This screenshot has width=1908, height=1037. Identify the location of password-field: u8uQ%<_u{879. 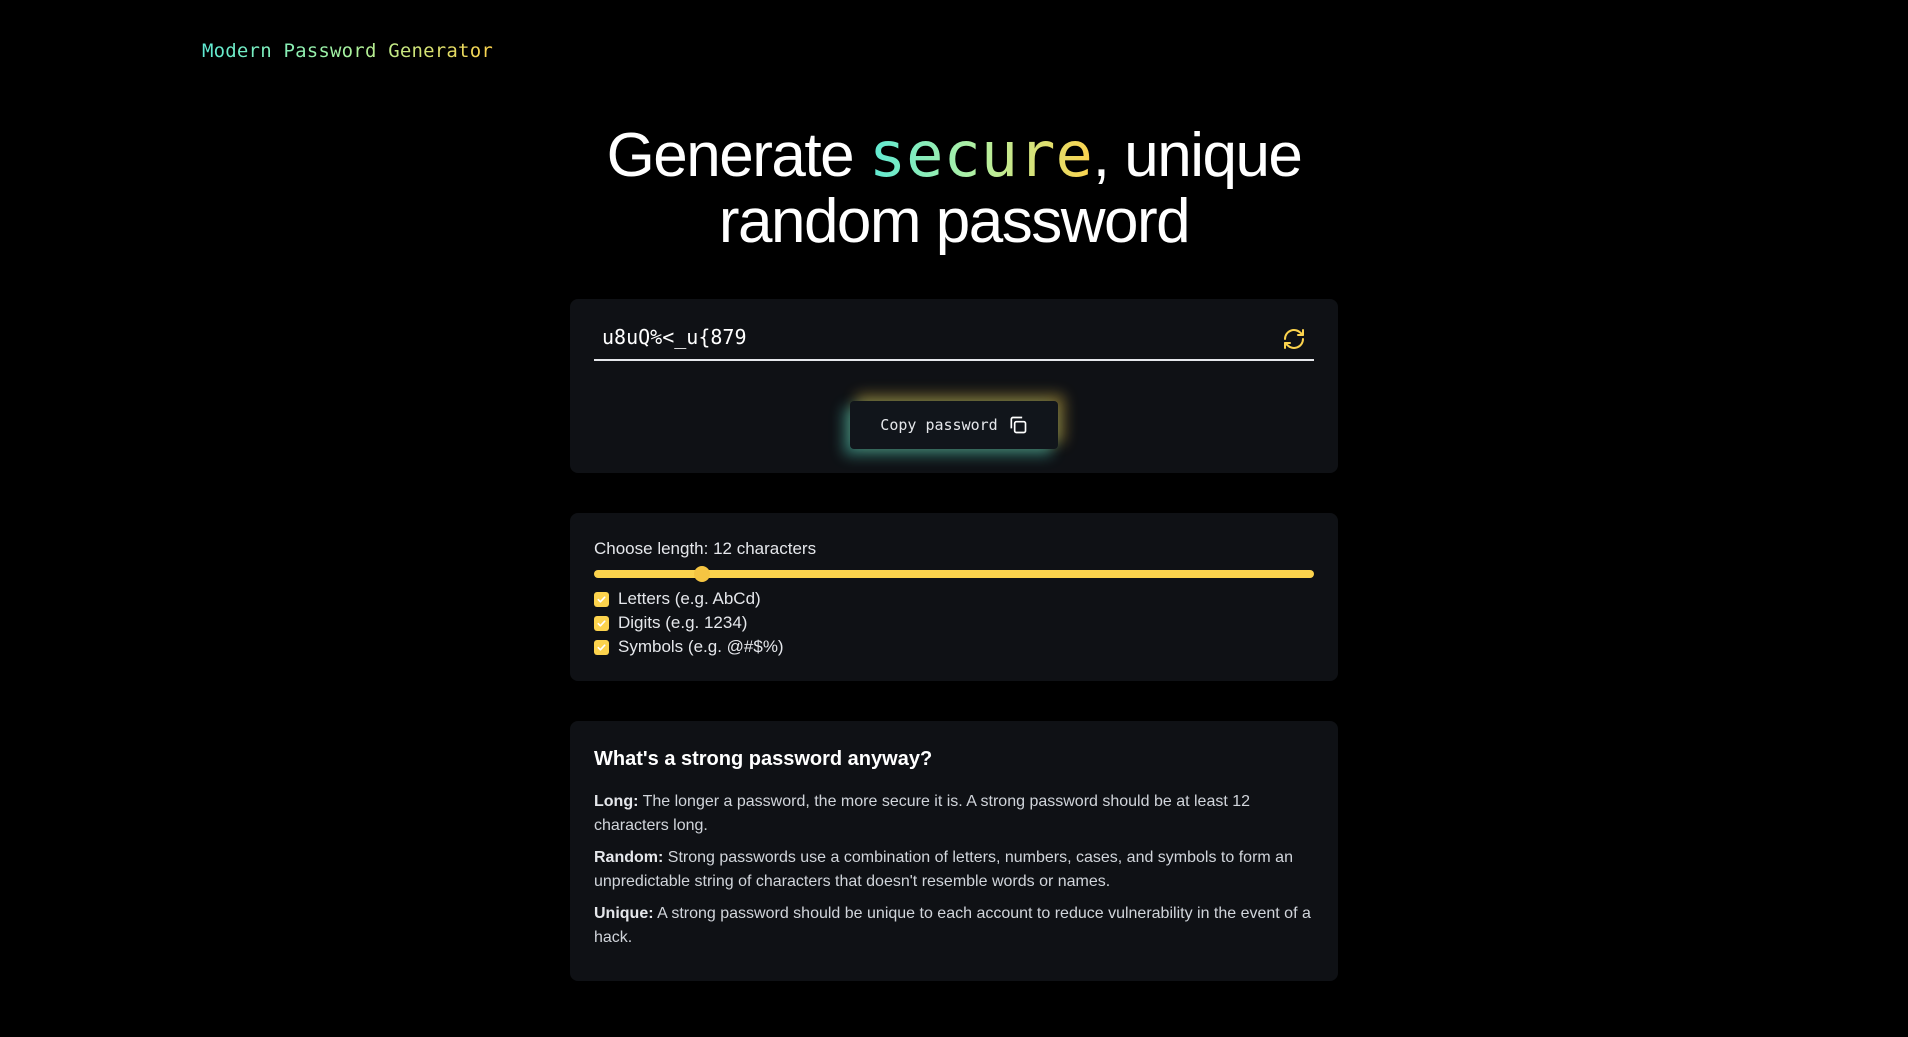
(954, 341).